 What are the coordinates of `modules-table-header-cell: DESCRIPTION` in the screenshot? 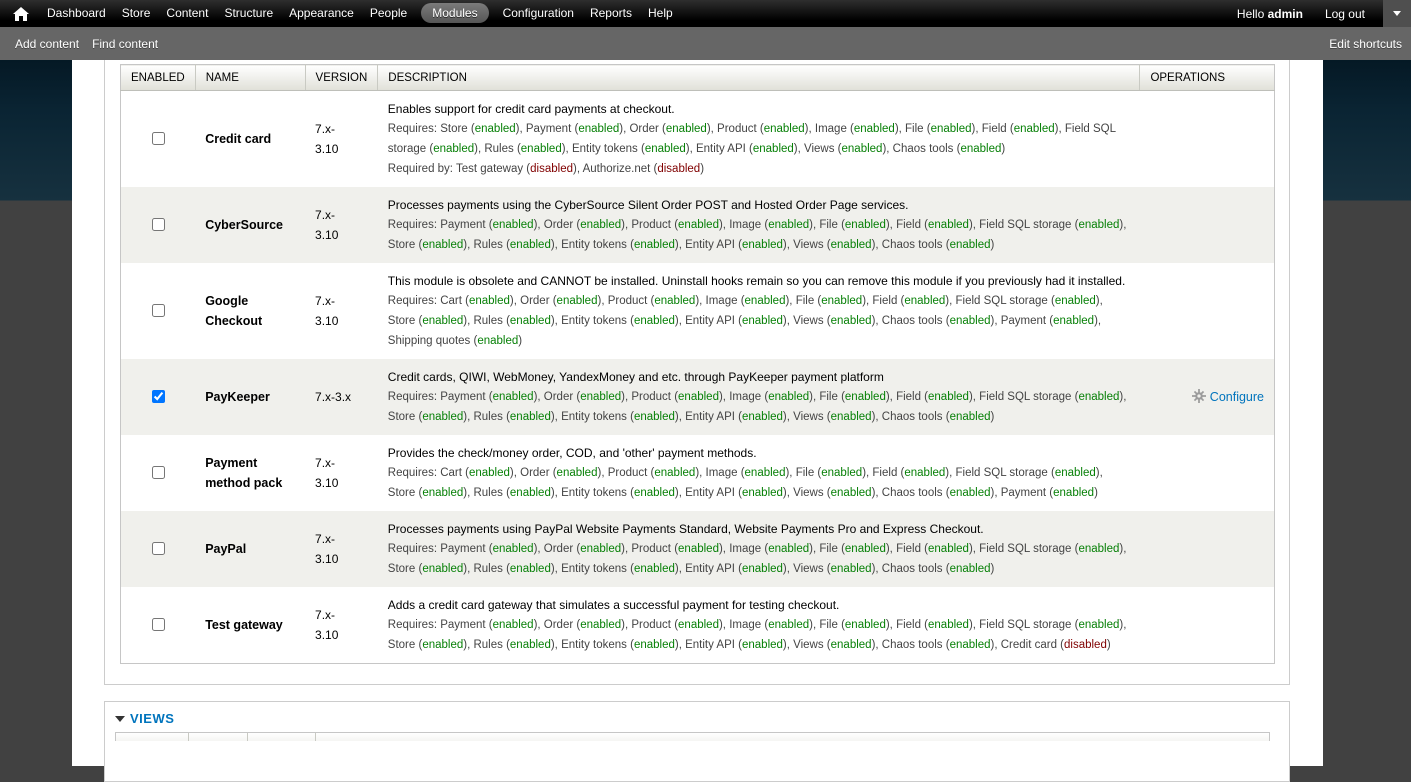 It's located at (758, 77).